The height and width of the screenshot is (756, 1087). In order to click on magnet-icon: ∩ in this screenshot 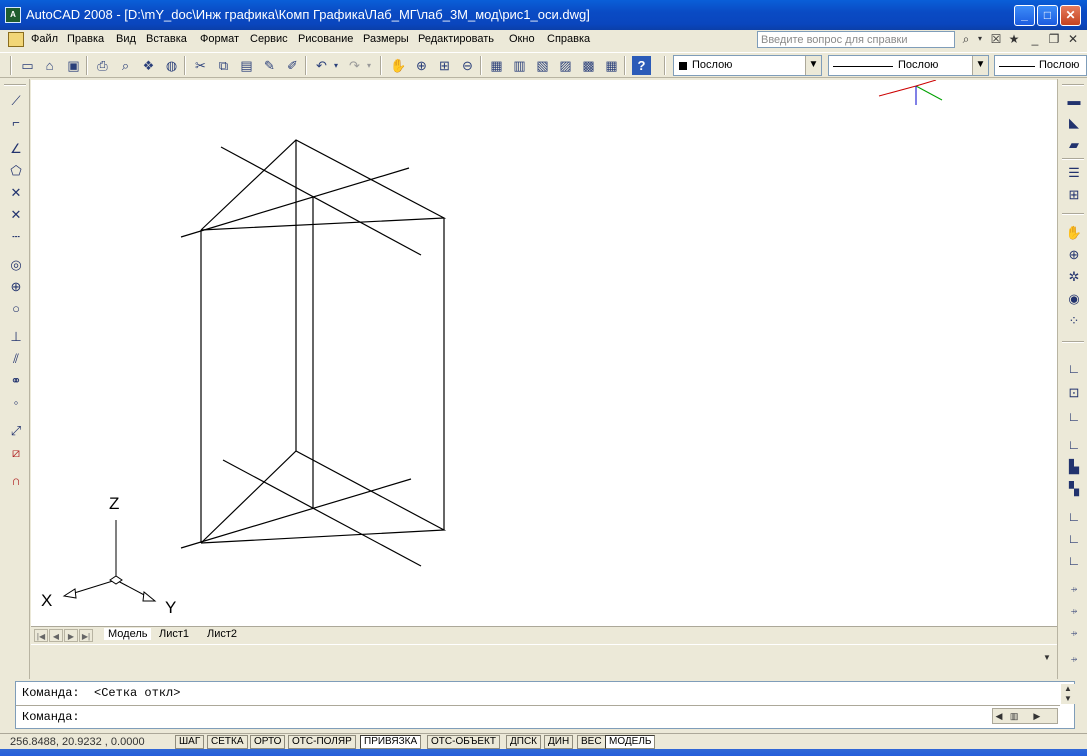, I will do `click(16, 481)`.